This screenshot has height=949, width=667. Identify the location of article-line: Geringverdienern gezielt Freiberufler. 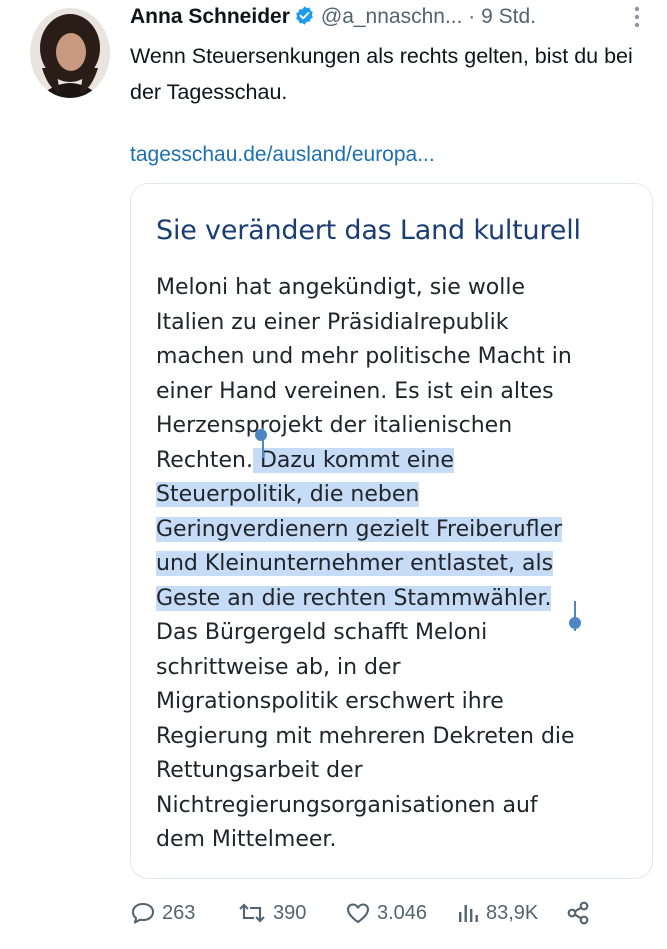
(401, 530).